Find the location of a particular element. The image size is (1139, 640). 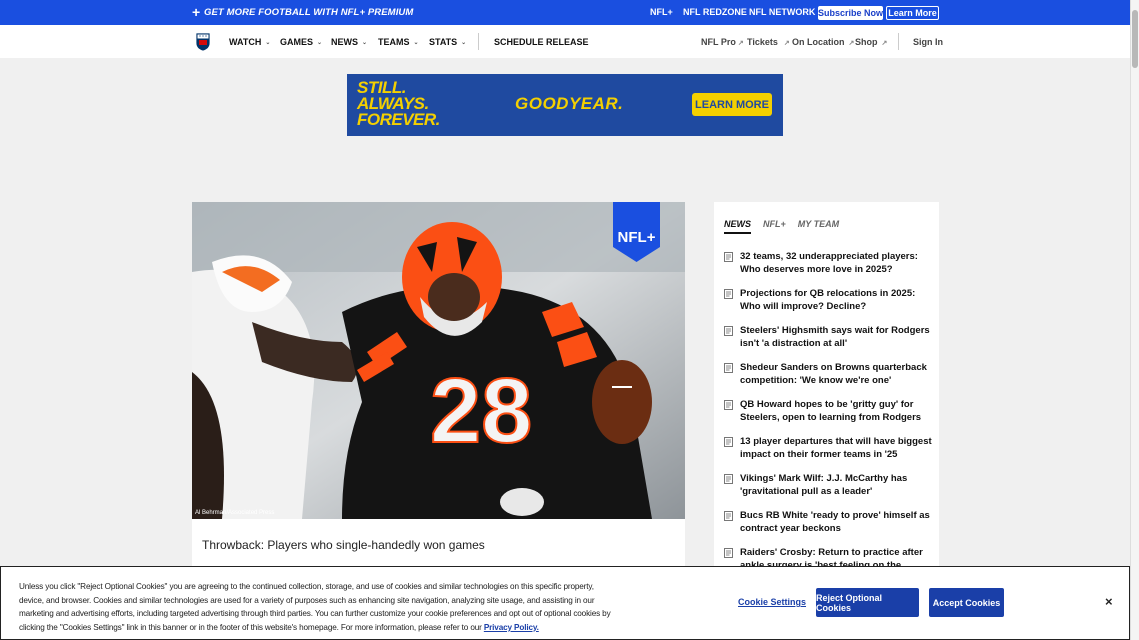

nav-shop-label: Shop is located at coordinates (866, 42).